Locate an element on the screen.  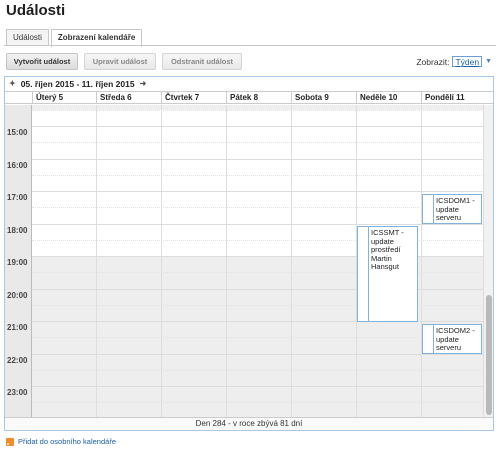
calendar-event: ICSDOM2 - update serveru is located at coordinates (452, 339).